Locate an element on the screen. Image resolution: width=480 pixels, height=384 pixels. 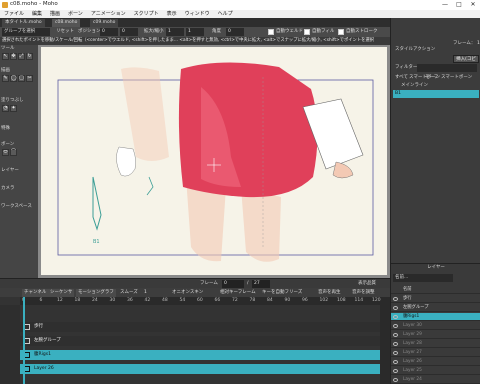
action-item-selected: B1 is located at coordinates (436, 94).